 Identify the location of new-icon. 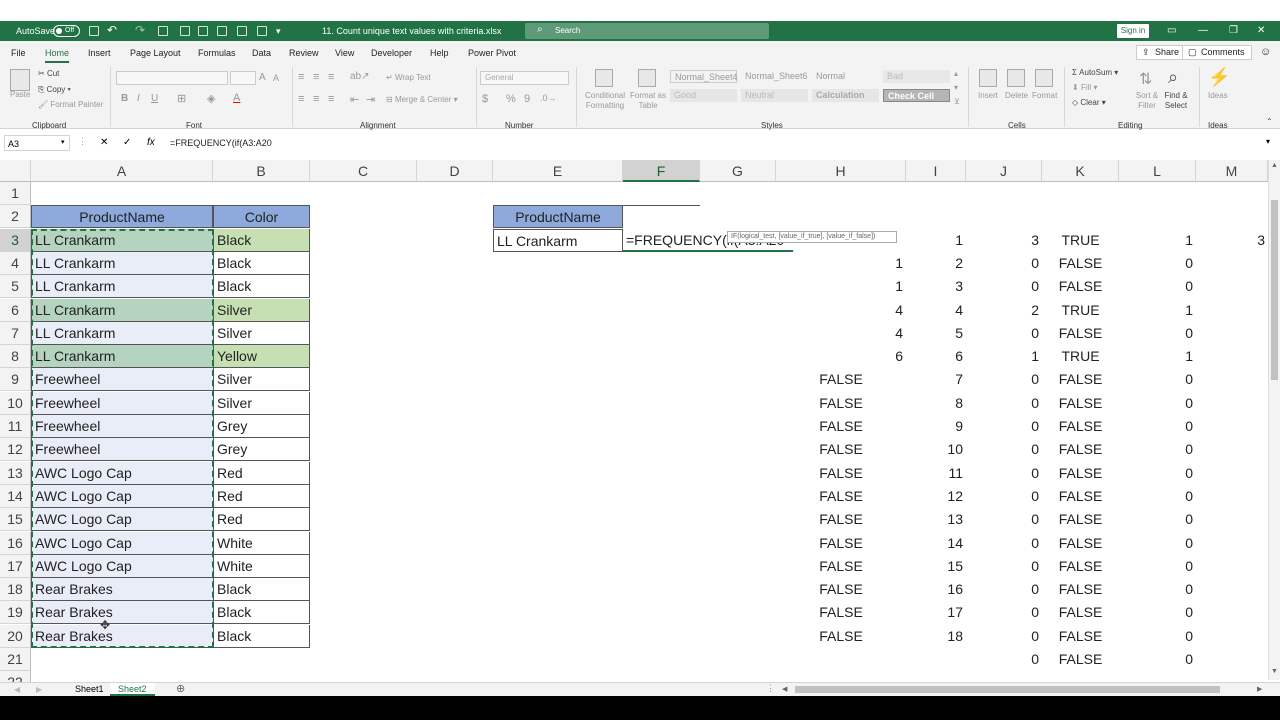
(163, 31).